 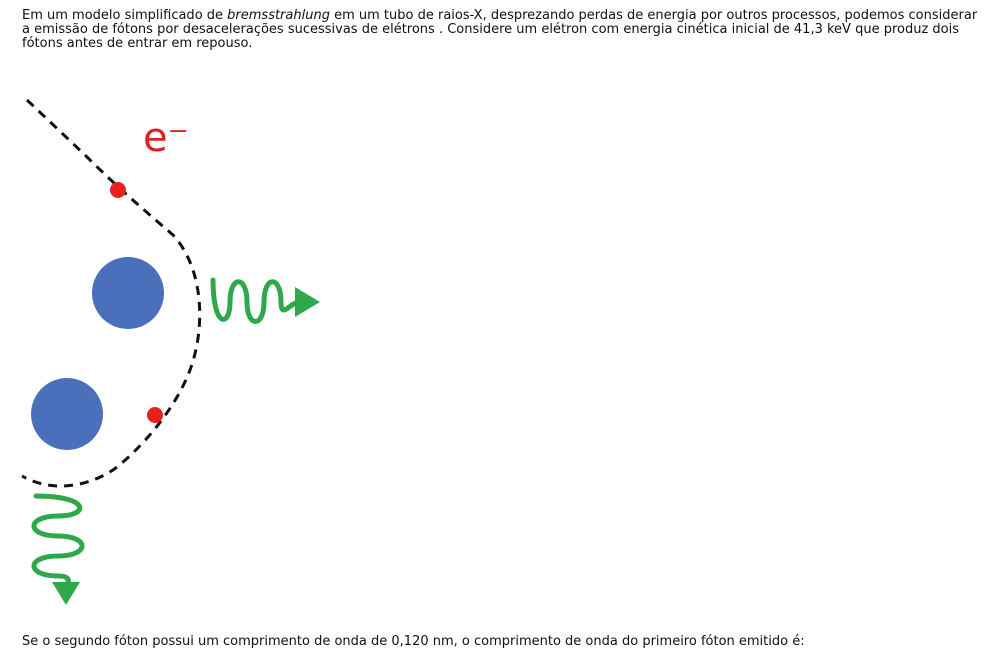 What do you see at coordinates (166, 138) in the screenshot?
I see `electron-label: e⁻` at bounding box center [166, 138].